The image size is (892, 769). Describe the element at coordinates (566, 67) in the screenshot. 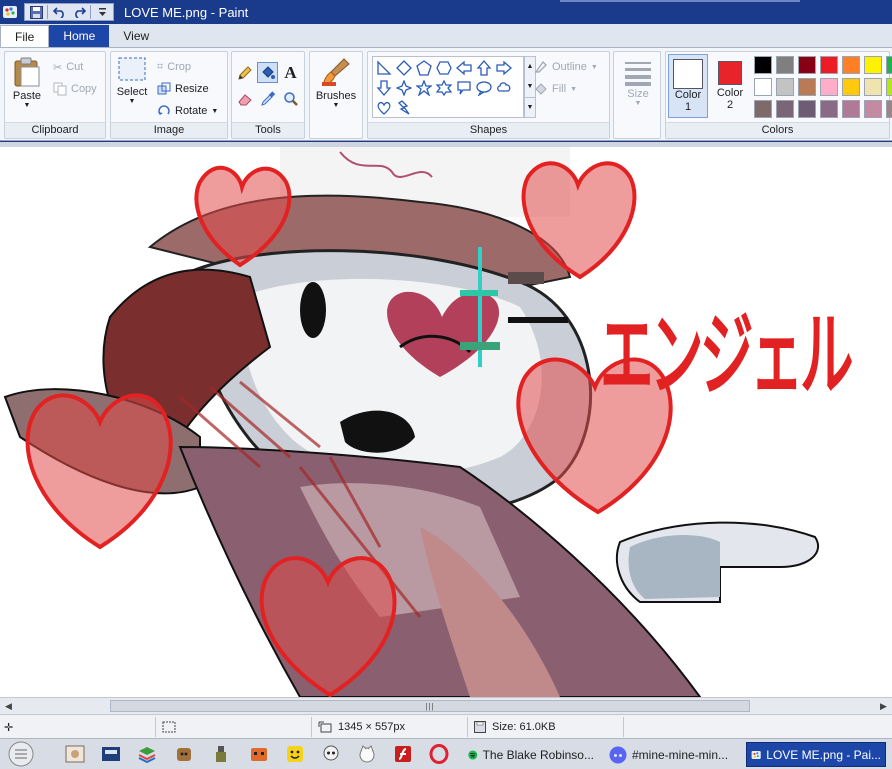

I see `outline-button: Outline ▼` at that location.